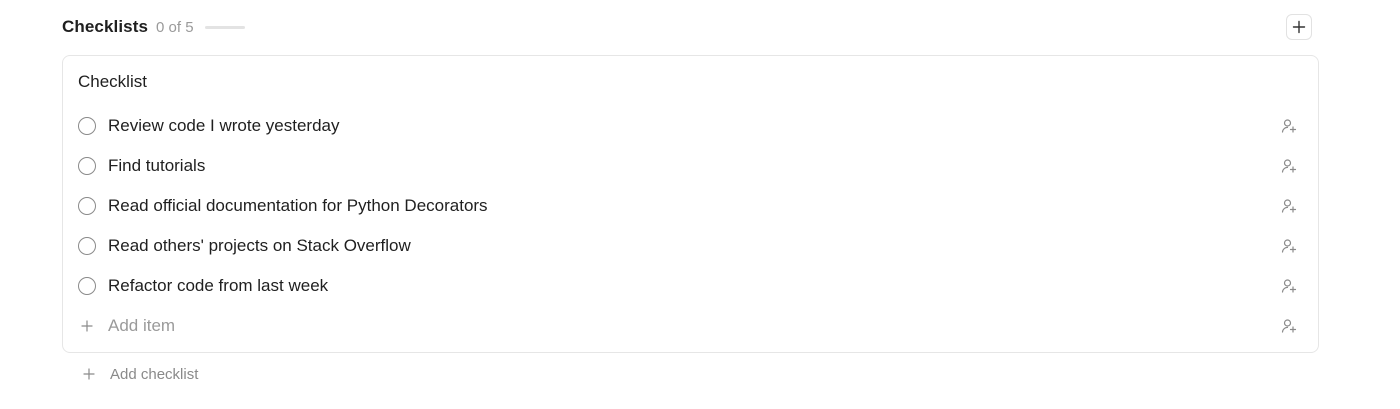  What do you see at coordinates (218, 285) in the screenshot?
I see `checklist-item-label: Refactor code from last week` at bounding box center [218, 285].